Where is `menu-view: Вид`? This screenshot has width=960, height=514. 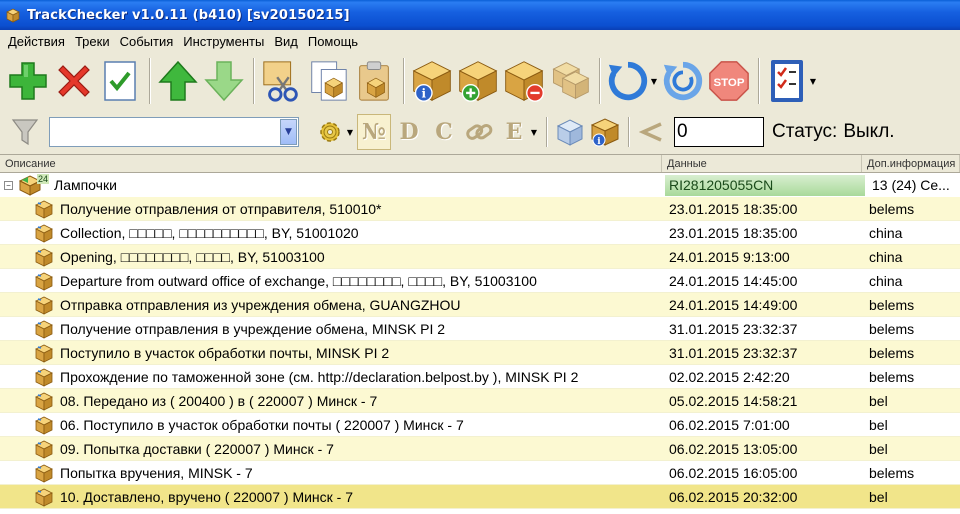
menu-view: Вид is located at coordinates (286, 41).